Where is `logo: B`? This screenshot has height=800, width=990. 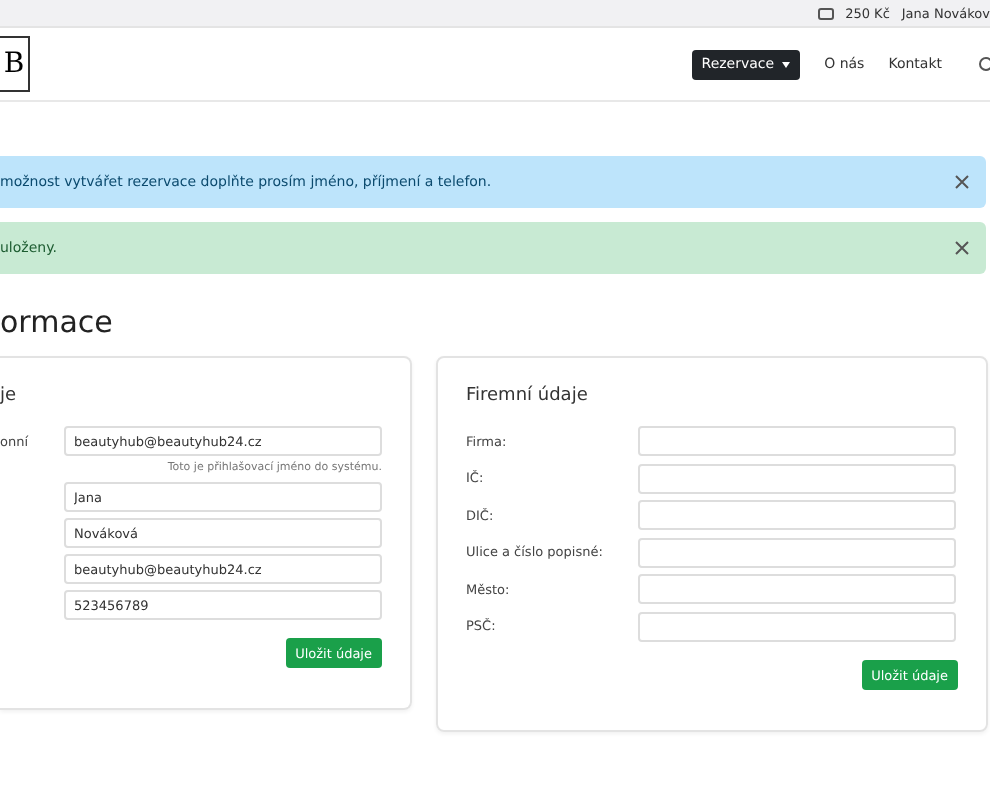 logo: B is located at coordinates (15, 64).